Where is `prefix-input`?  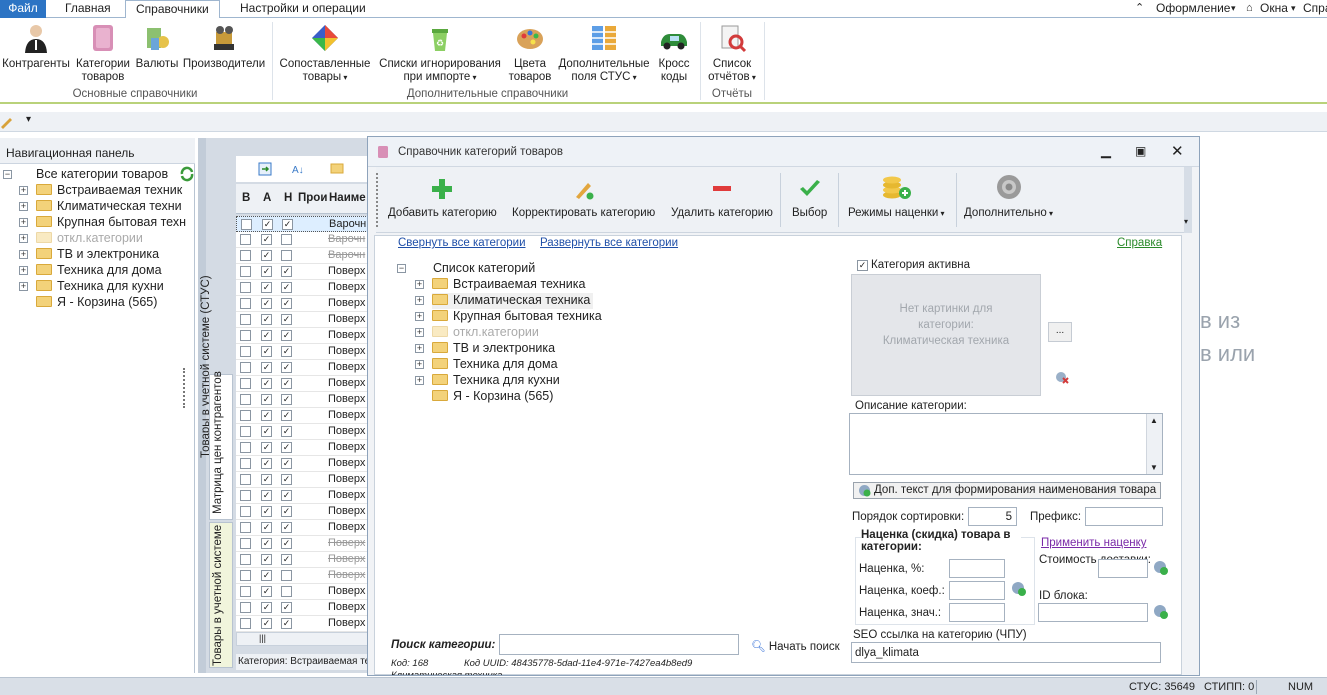 prefix-input is located at coordinates (1124, 516).